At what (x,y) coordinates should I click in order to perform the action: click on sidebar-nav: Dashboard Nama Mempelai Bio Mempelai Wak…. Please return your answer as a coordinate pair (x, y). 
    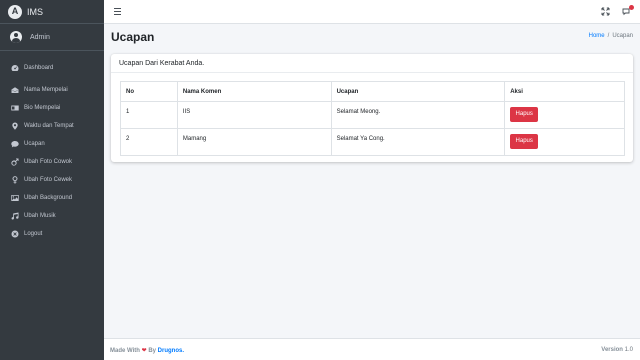
    Looking at the image, I should click on (52, 151).